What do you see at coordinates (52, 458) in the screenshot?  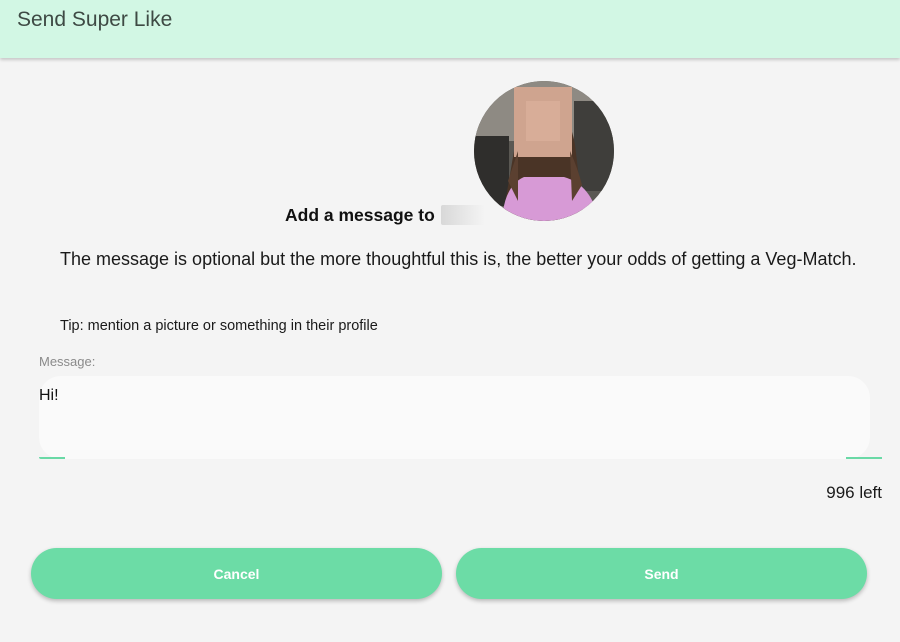 I see `message-input-underline` at bounding box center [52, 458].